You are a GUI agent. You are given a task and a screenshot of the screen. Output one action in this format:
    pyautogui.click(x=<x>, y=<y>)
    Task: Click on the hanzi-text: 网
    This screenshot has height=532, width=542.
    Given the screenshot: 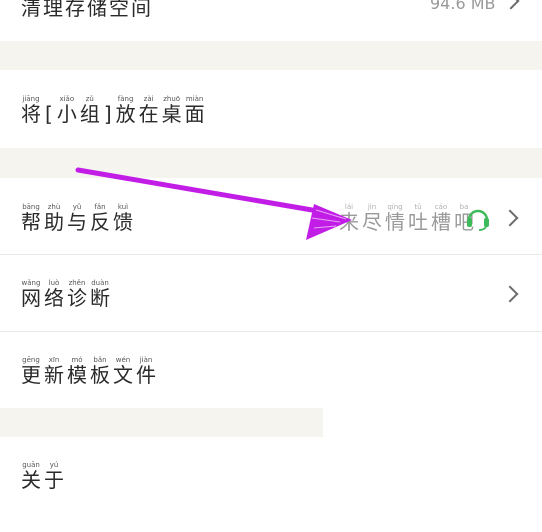 What is the action you would take?
    pyautogui.click(x=31, y=298)
    